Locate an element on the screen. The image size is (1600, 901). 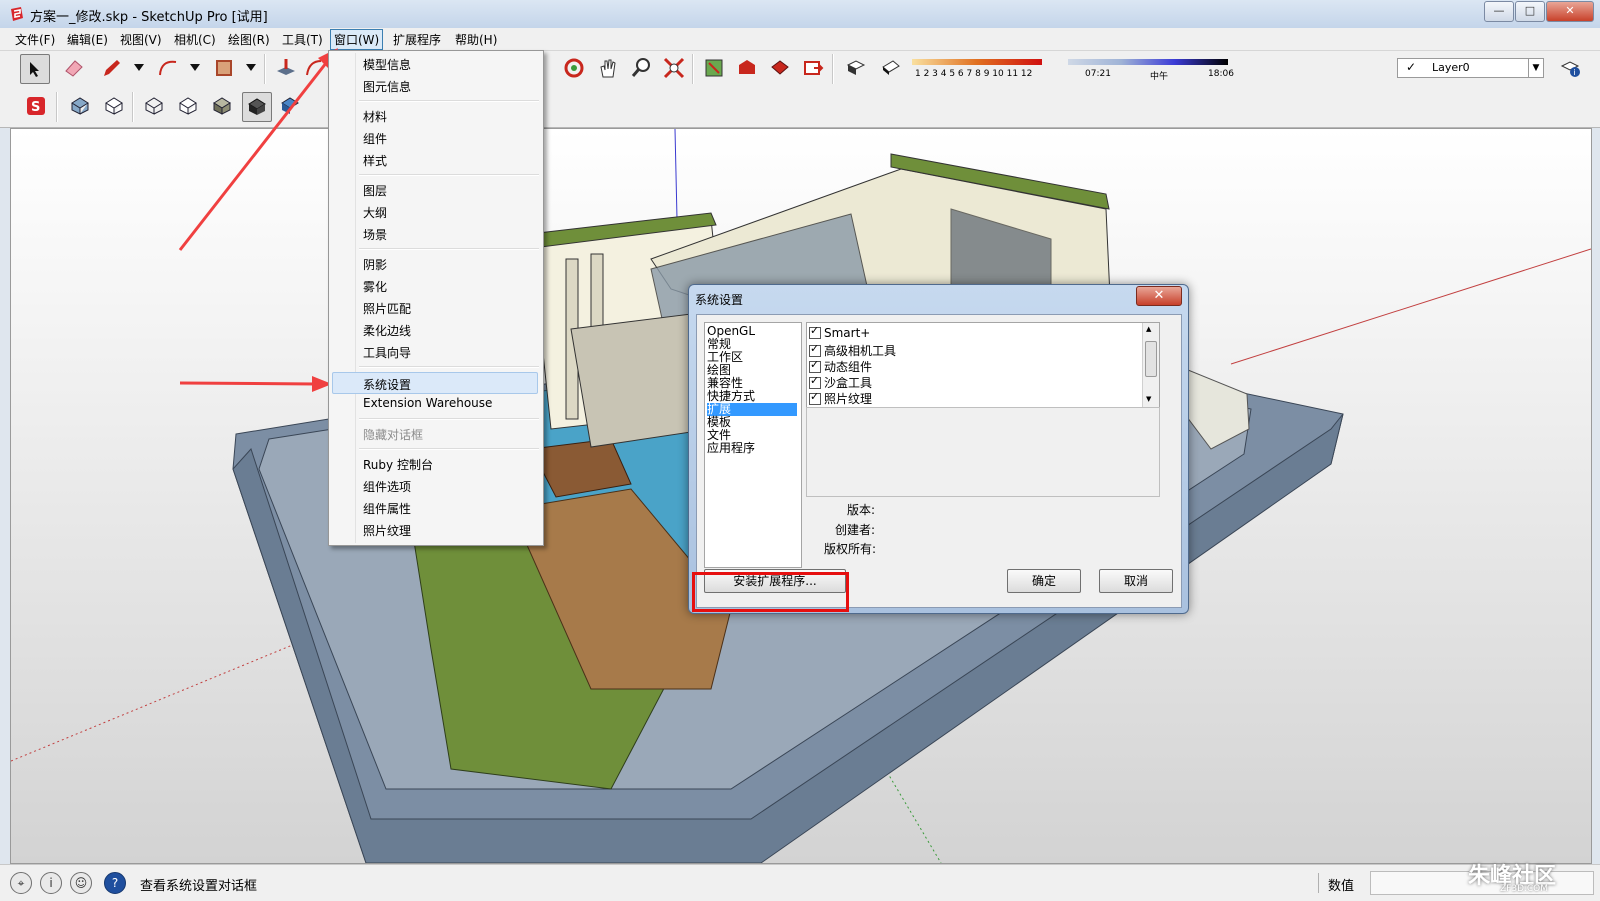
menu-materials: 材料 is located at coordinates (375, 116).